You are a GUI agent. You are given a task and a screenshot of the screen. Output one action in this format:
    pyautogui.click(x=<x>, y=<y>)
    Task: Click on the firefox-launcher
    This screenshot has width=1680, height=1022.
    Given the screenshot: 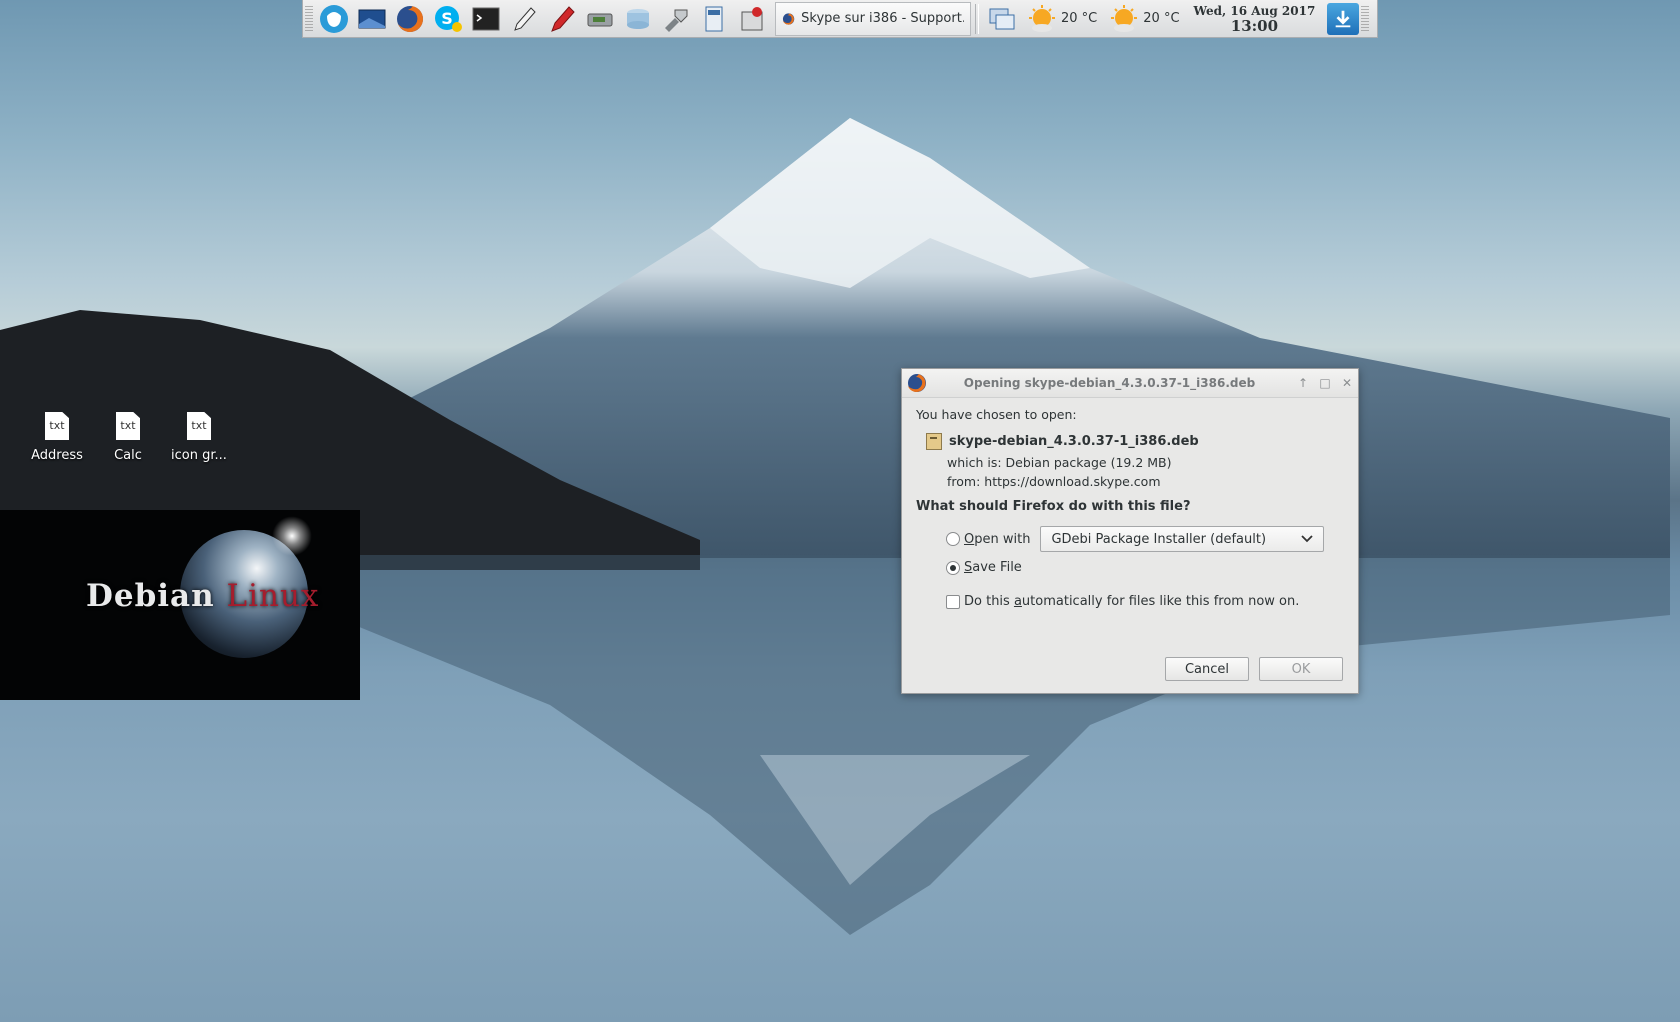 What is the action you would take?
    pyautogui.click(x=410, y=19)
    